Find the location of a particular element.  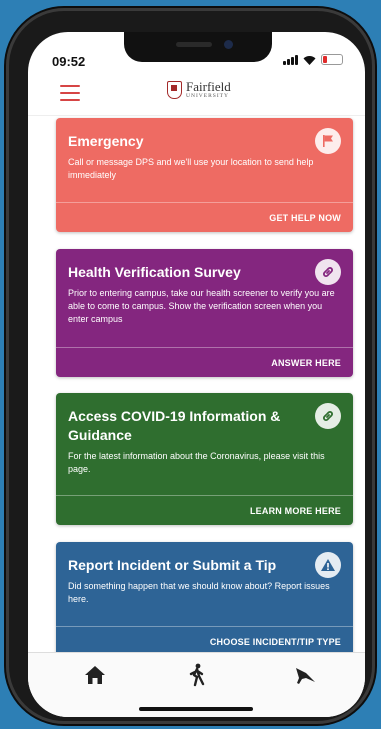

tab-announcements is located at coordinates (305, 675).